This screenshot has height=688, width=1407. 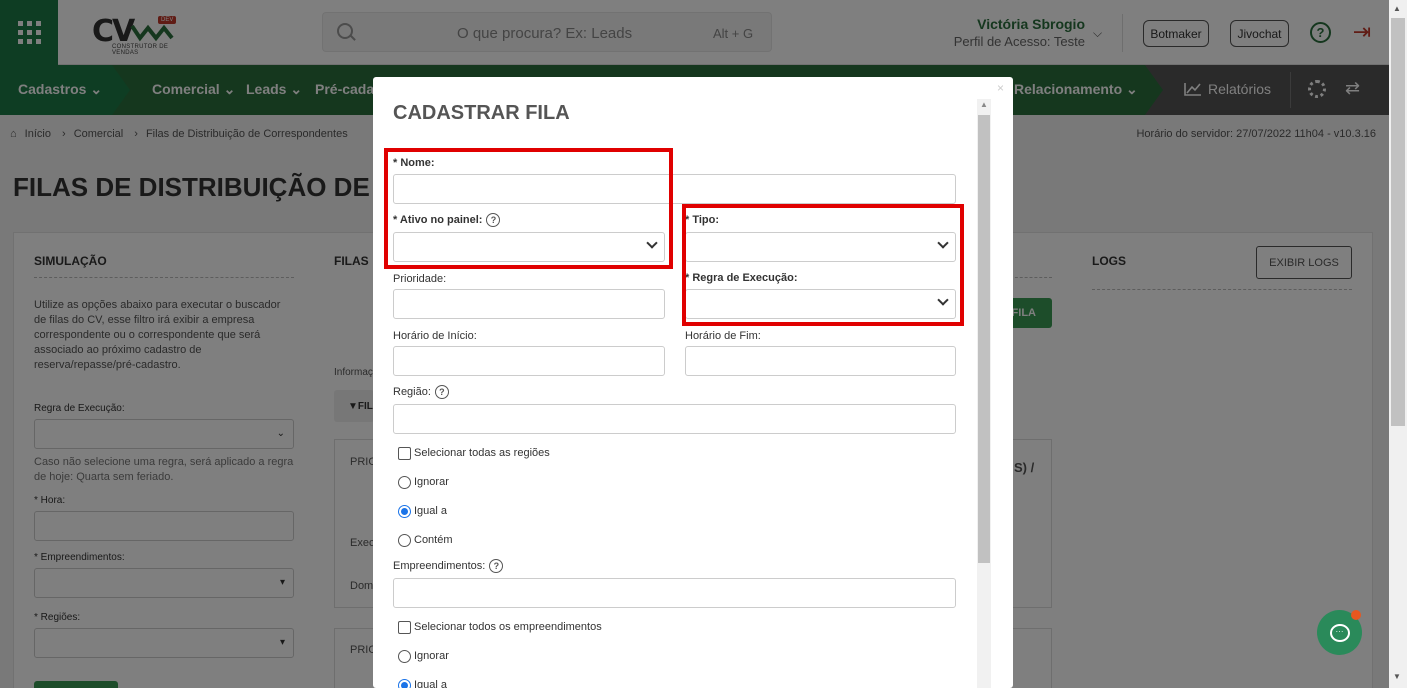 What do you see at coordinates (823, 265) in the screenshot?
I see `highlight-box-tipo-regra` at bounding box center [823, 265].